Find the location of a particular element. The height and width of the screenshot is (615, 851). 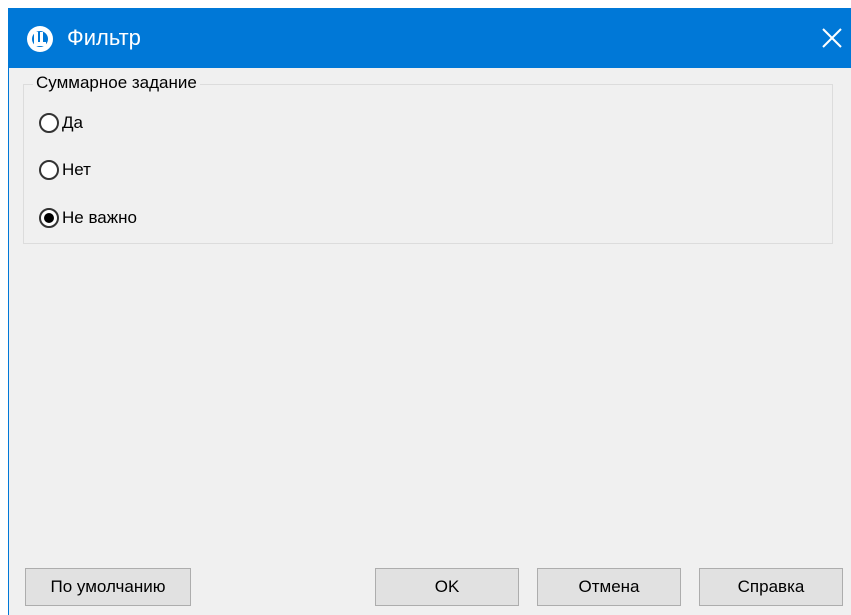

radio-yes: Да is located at coordinates (61, 123).